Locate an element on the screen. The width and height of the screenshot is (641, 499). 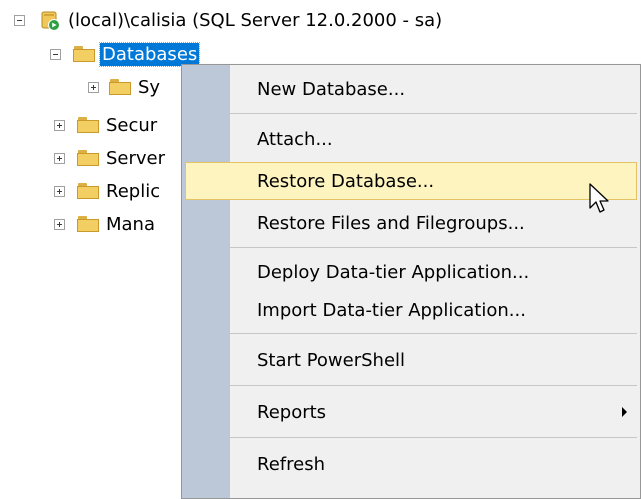
menu-item-reports: Reports is located at coordinates (411, 412).